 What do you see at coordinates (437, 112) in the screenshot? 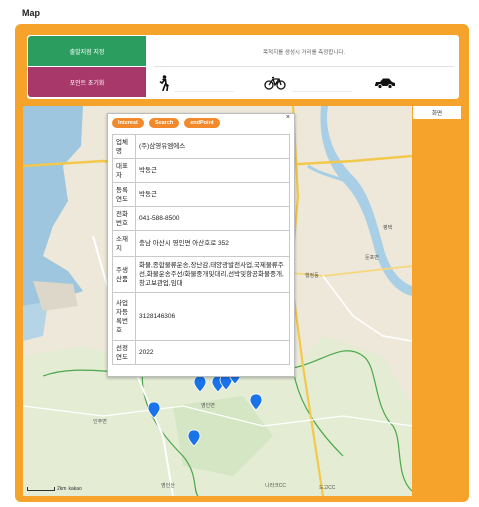
I see `side-tab: 화면` at bounding box center [437, 112].